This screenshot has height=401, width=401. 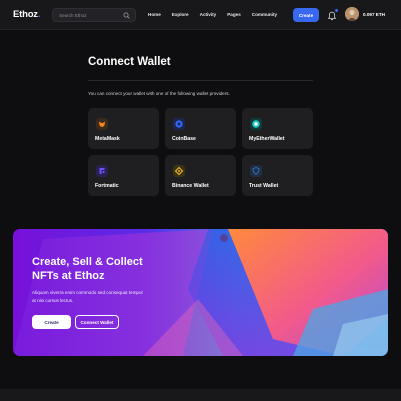 I want to click on banner-title: Create, Sell & Collect NFTs at Ethoz, so click(x=112, y=269).